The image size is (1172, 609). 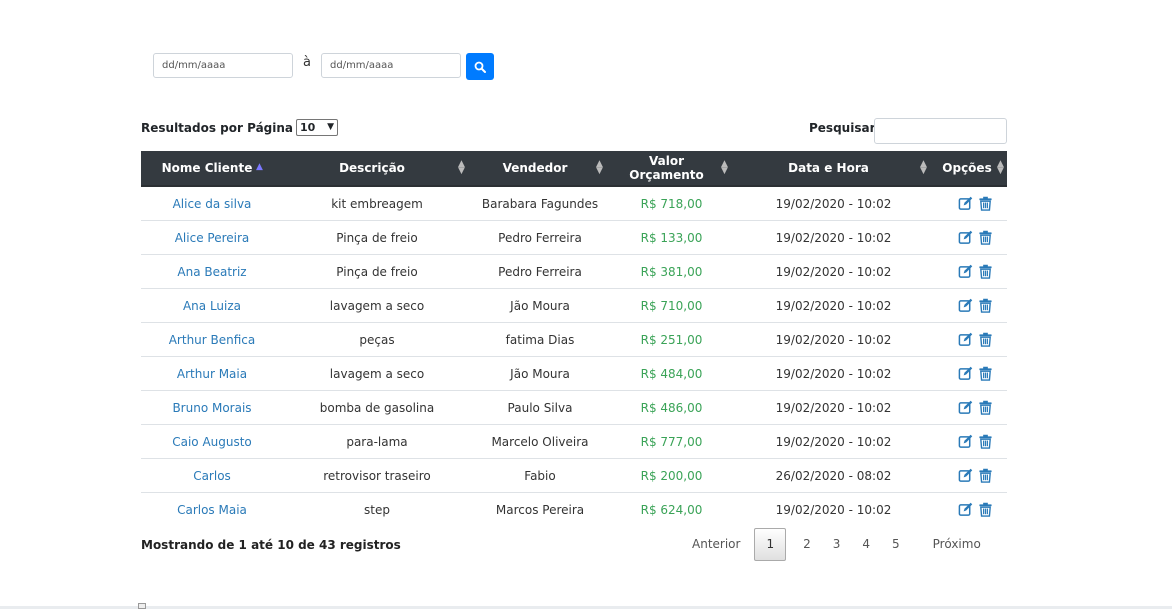 What do you see at coordinates (671, 237) in the screenshot?
I see `value-cell: R$ 133,00` at bounding box center [671, 237].